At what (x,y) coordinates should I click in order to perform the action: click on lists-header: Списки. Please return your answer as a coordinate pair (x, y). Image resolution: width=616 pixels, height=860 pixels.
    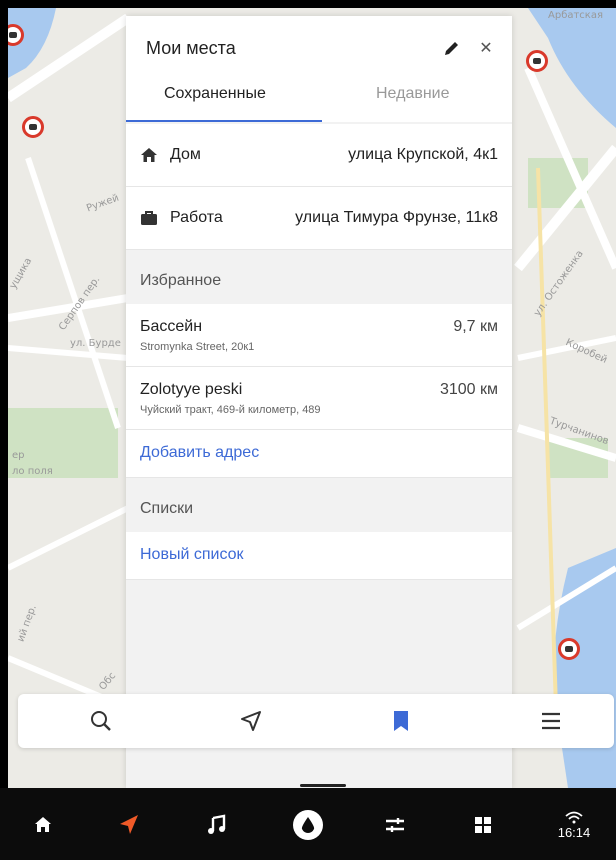
    Looking at the image, I should click on (319, 505).